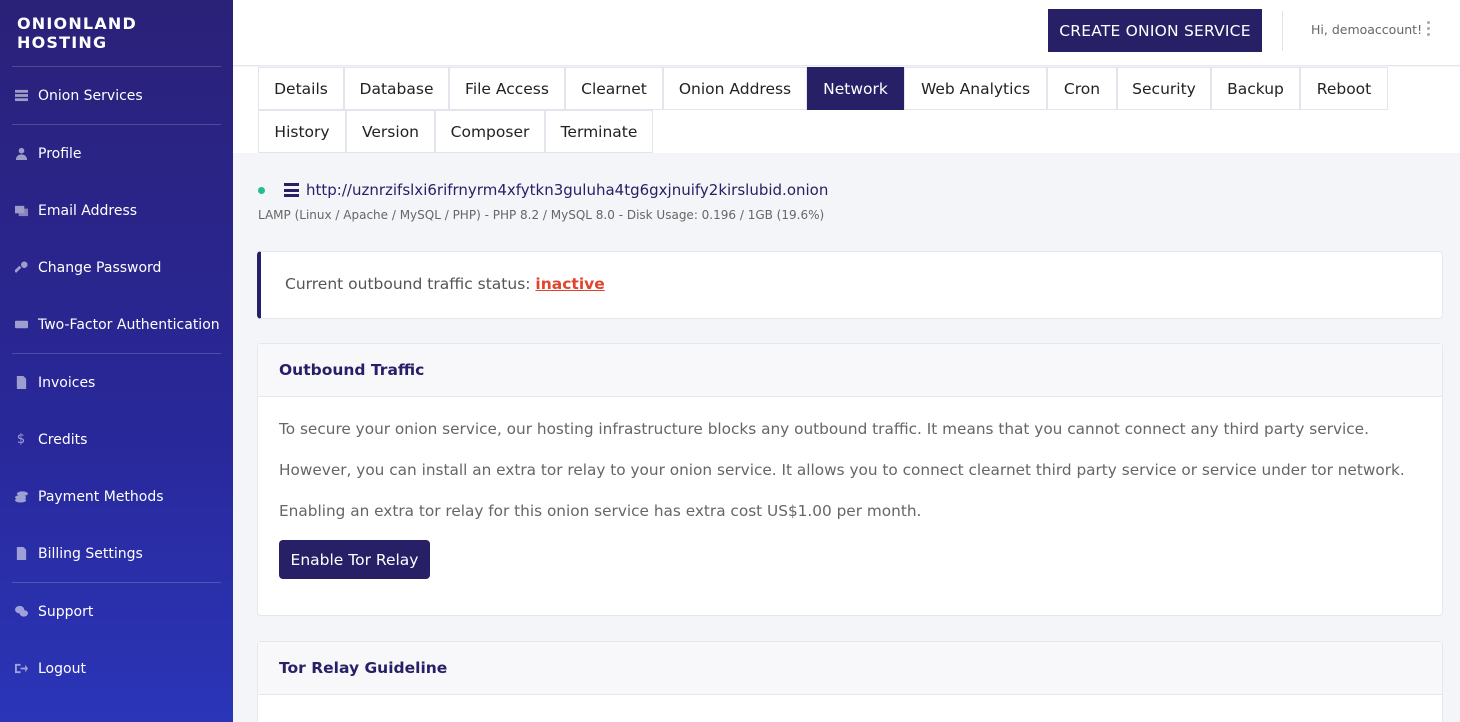 The image size is (1460, 722). I want to click on coins-icon, so click(21, 497).